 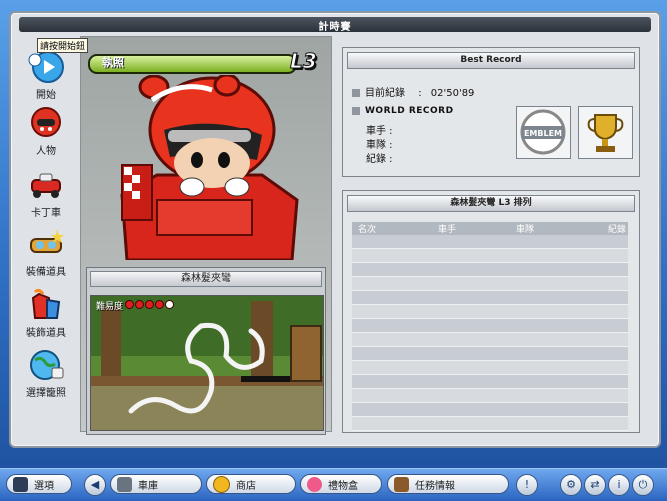 I want to click on column-header-rank: 名次, so click(x=367, y=230).